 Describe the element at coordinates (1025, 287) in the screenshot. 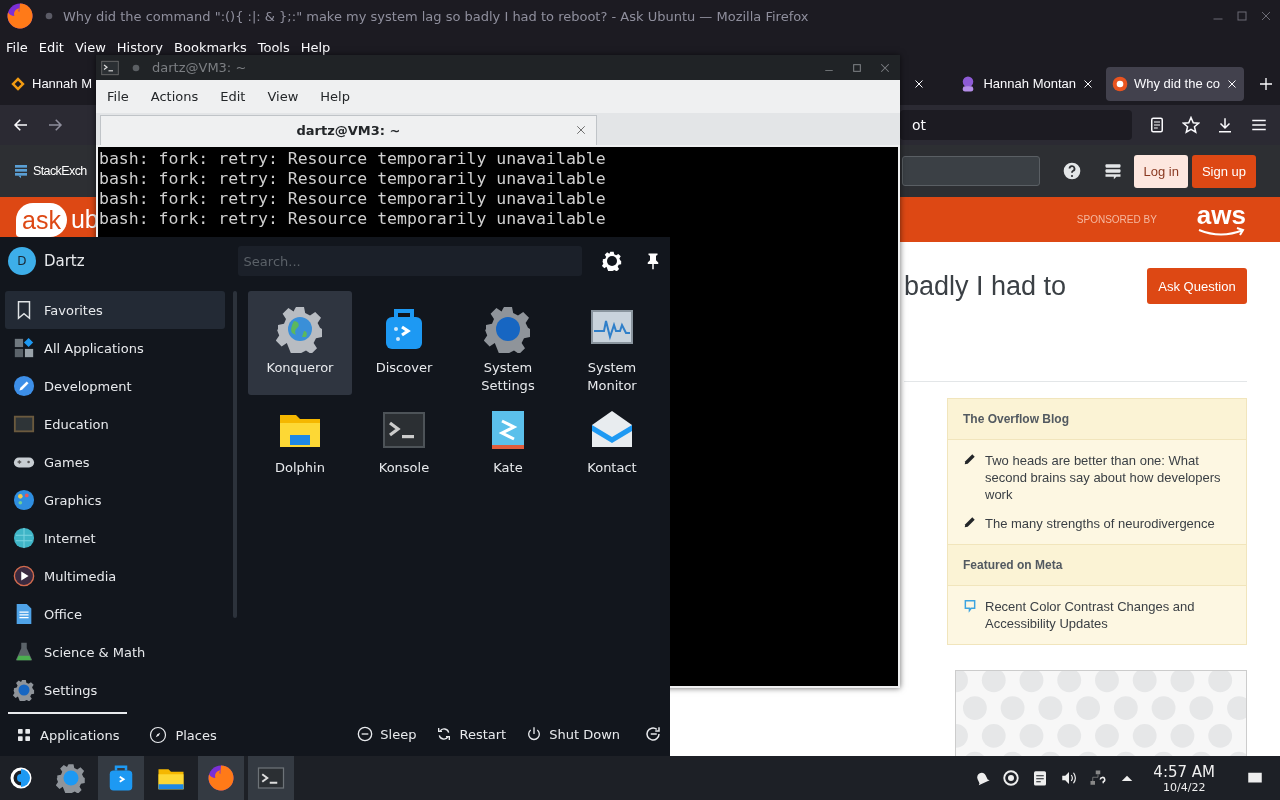

I see `question-title: badly I had to` at that location.